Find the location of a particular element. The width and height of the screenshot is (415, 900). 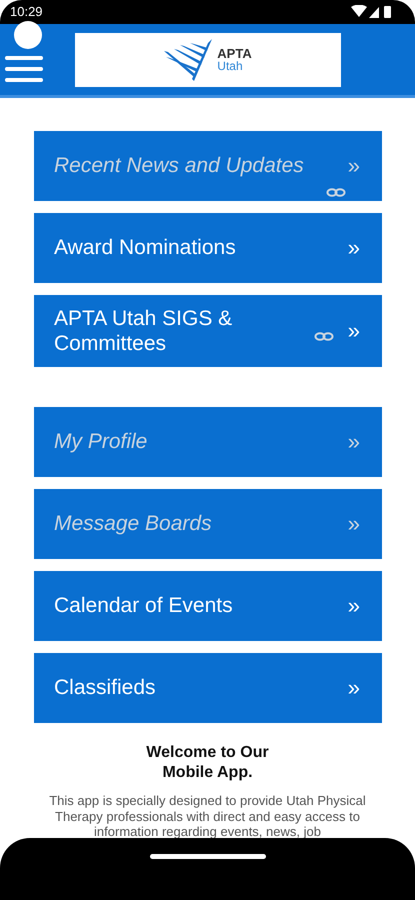

welcome-title: Welcome to Our Mobile App. is located at coordinates (207, 763).